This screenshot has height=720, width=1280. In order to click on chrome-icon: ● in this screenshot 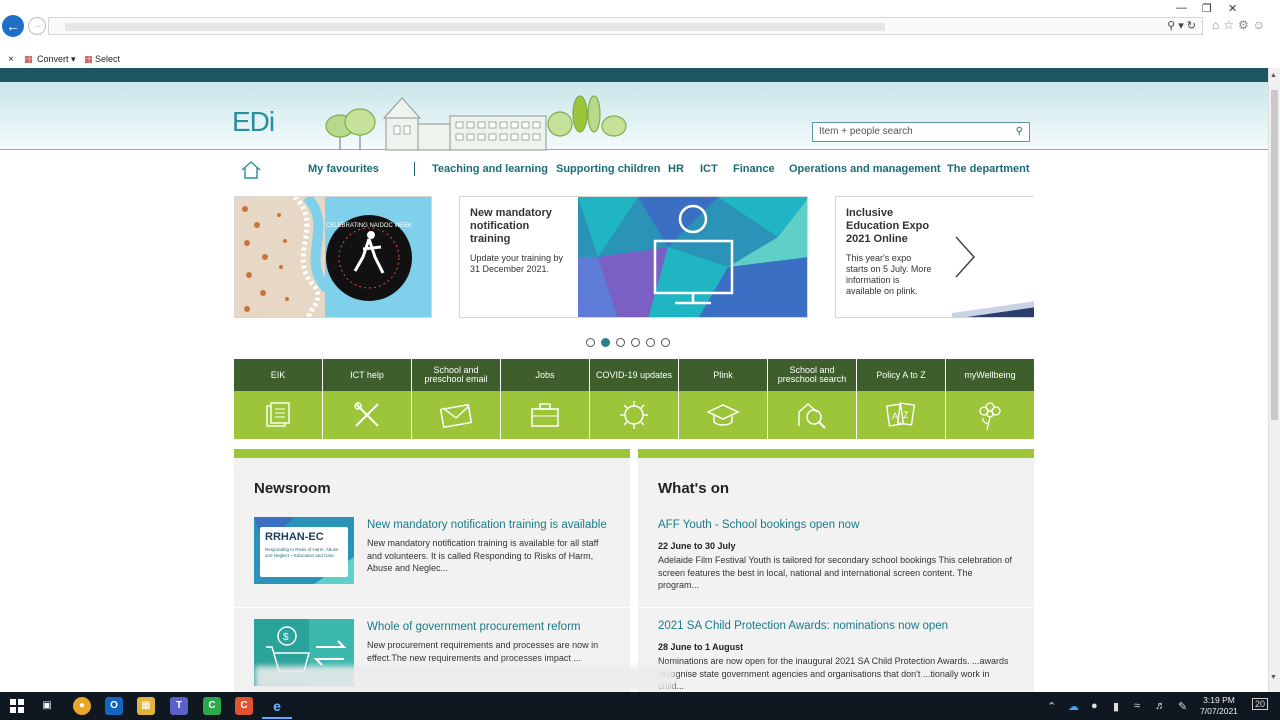, I will do `click(82, 706)`.